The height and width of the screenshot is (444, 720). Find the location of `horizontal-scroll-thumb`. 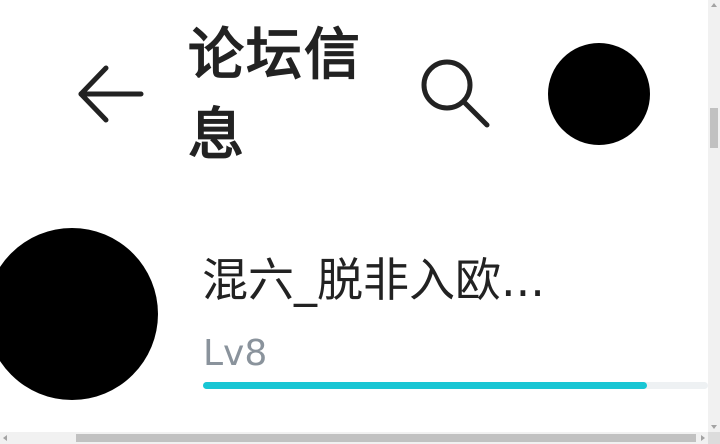

horizontal-scroll-thumb is located at coordinates (386, 438).